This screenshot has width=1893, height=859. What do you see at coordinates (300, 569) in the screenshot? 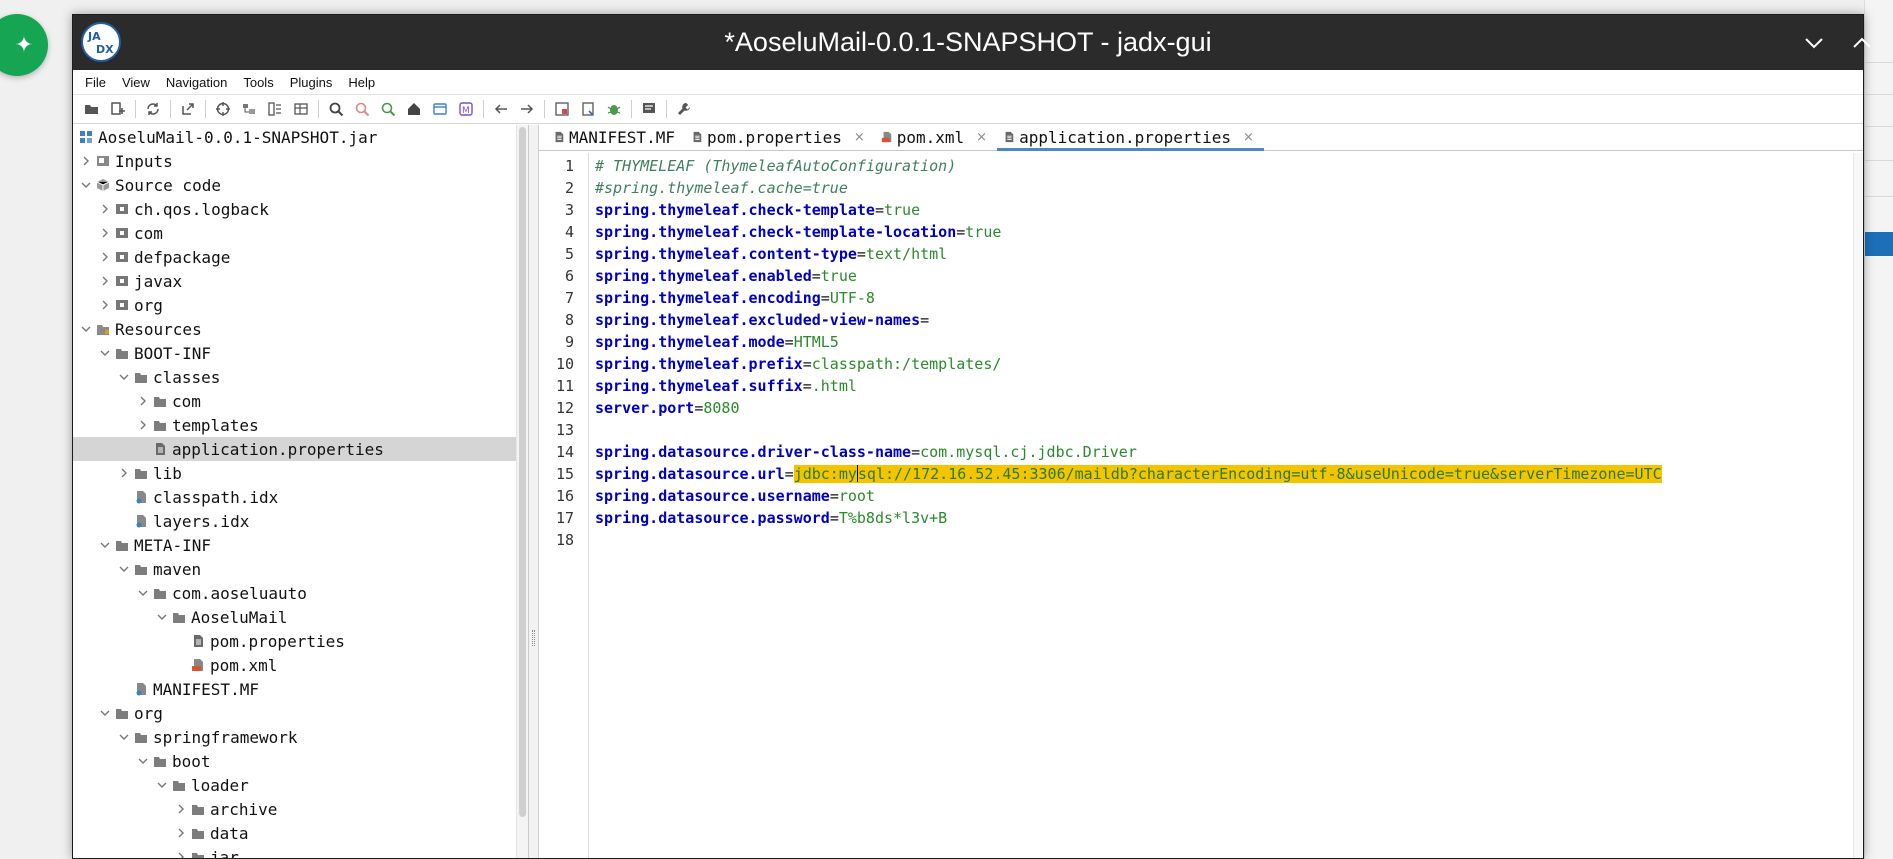
I see `tree-node: maven` at bounding box center [300, 569].